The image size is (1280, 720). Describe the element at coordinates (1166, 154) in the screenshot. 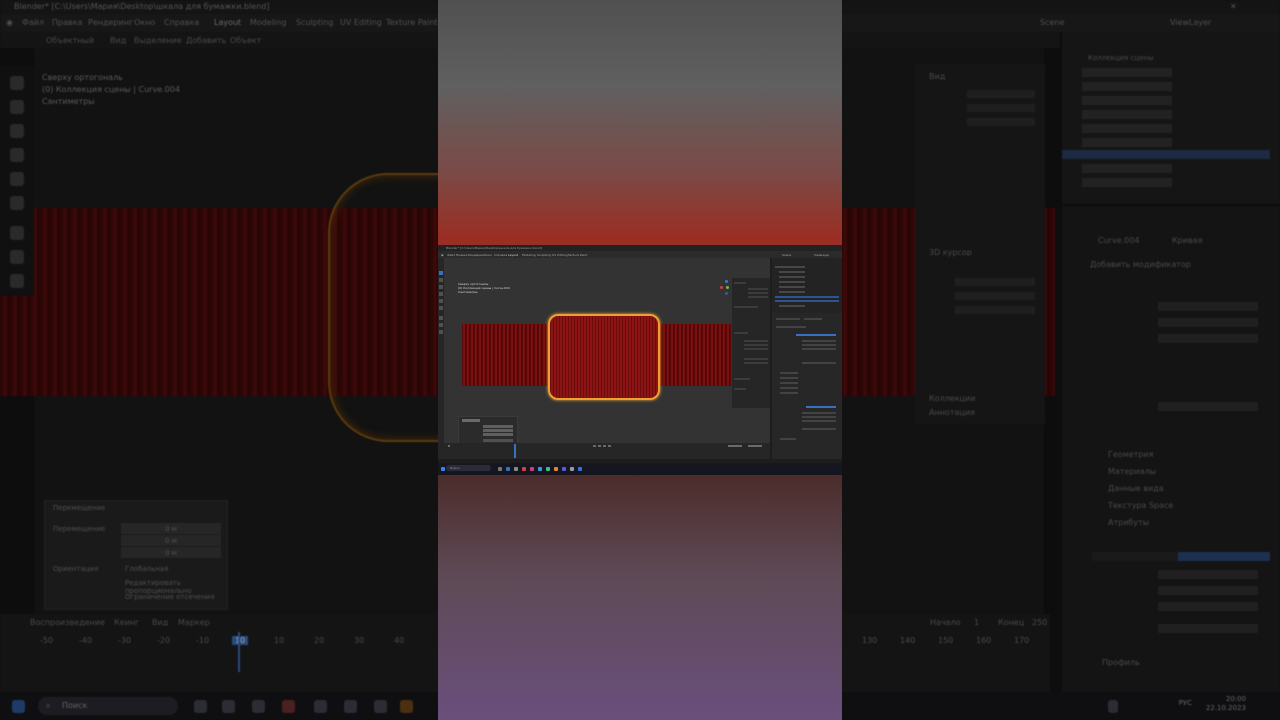

I see `bg-outliner-selected-row` at that location.